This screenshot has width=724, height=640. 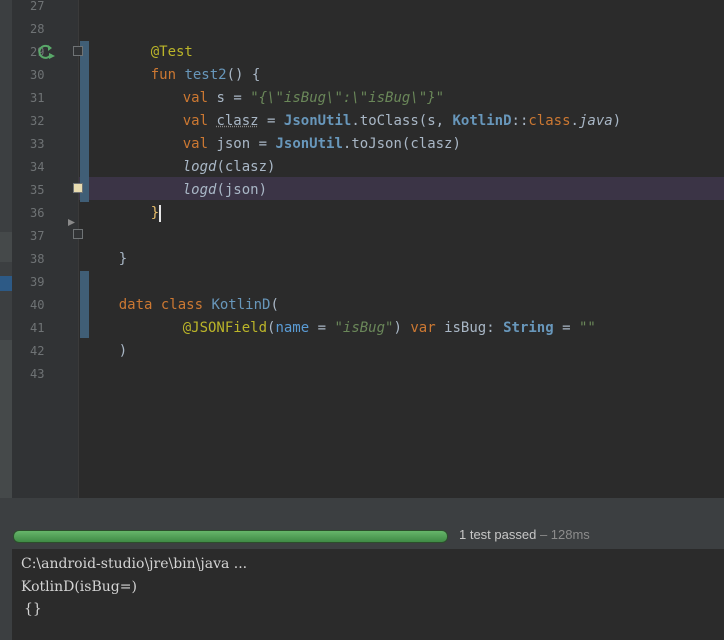 I want to click on annotation: @JSONField, so click(x=225, y=328).